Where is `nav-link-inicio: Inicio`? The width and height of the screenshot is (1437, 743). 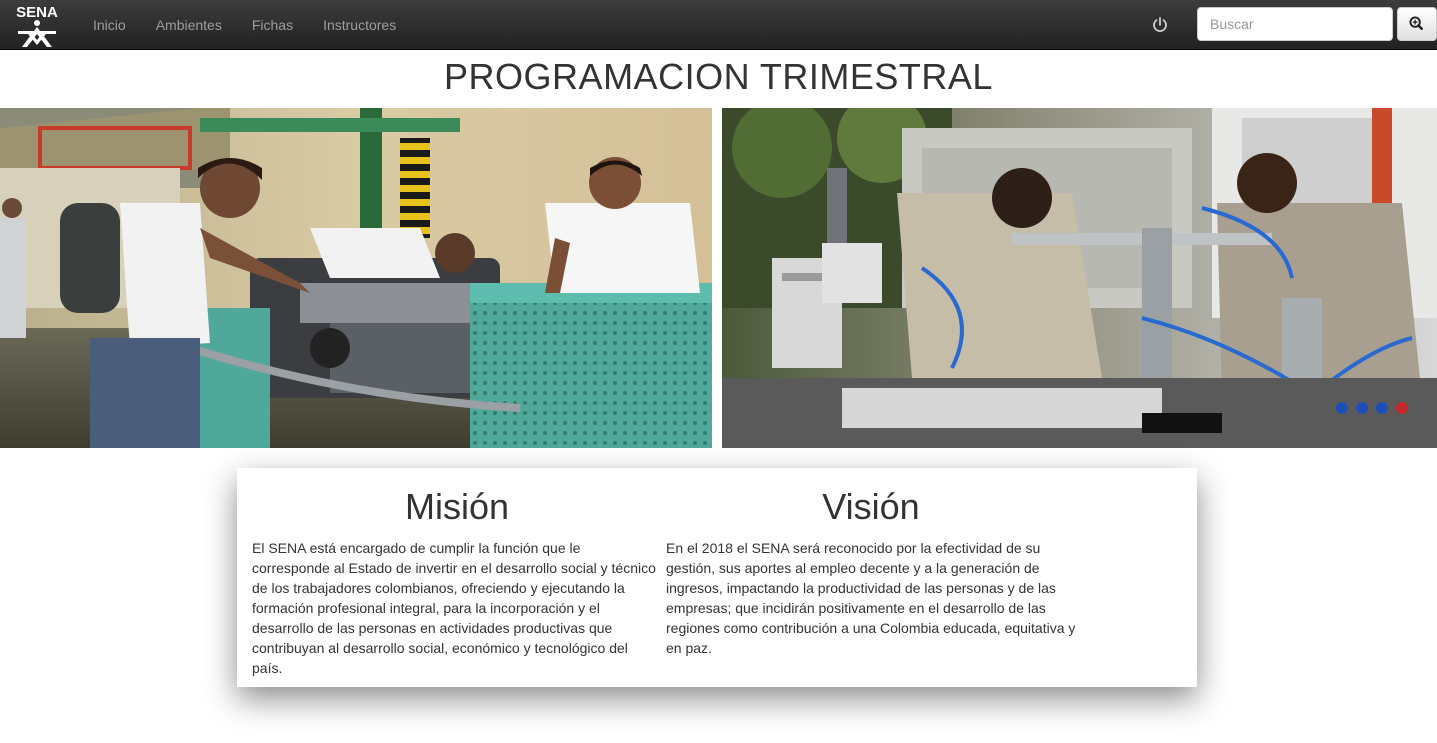
nav-link-inicio: Inicio is located at coordinates (109, 25).